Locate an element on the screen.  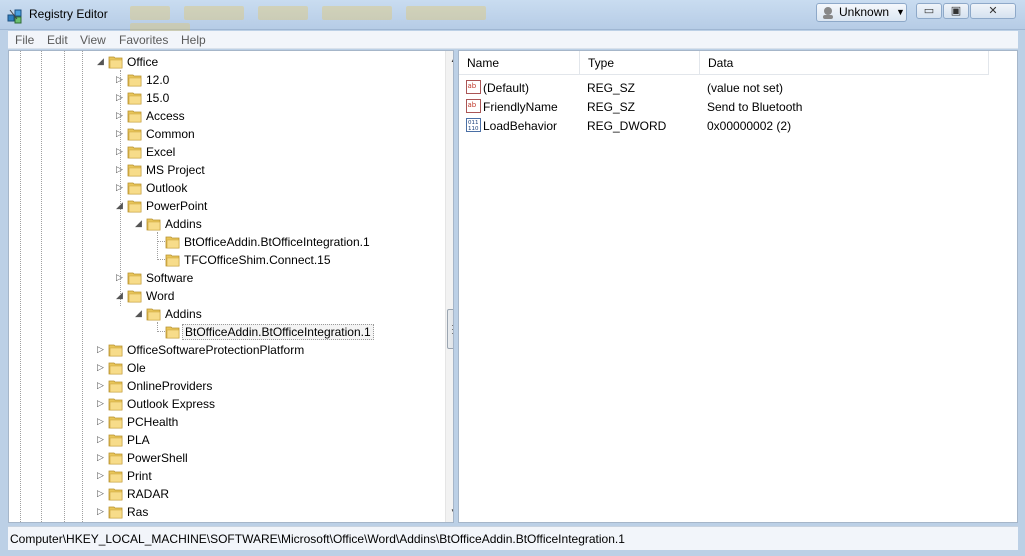
scrollbar-thumb is located at coordinates (450, 329).